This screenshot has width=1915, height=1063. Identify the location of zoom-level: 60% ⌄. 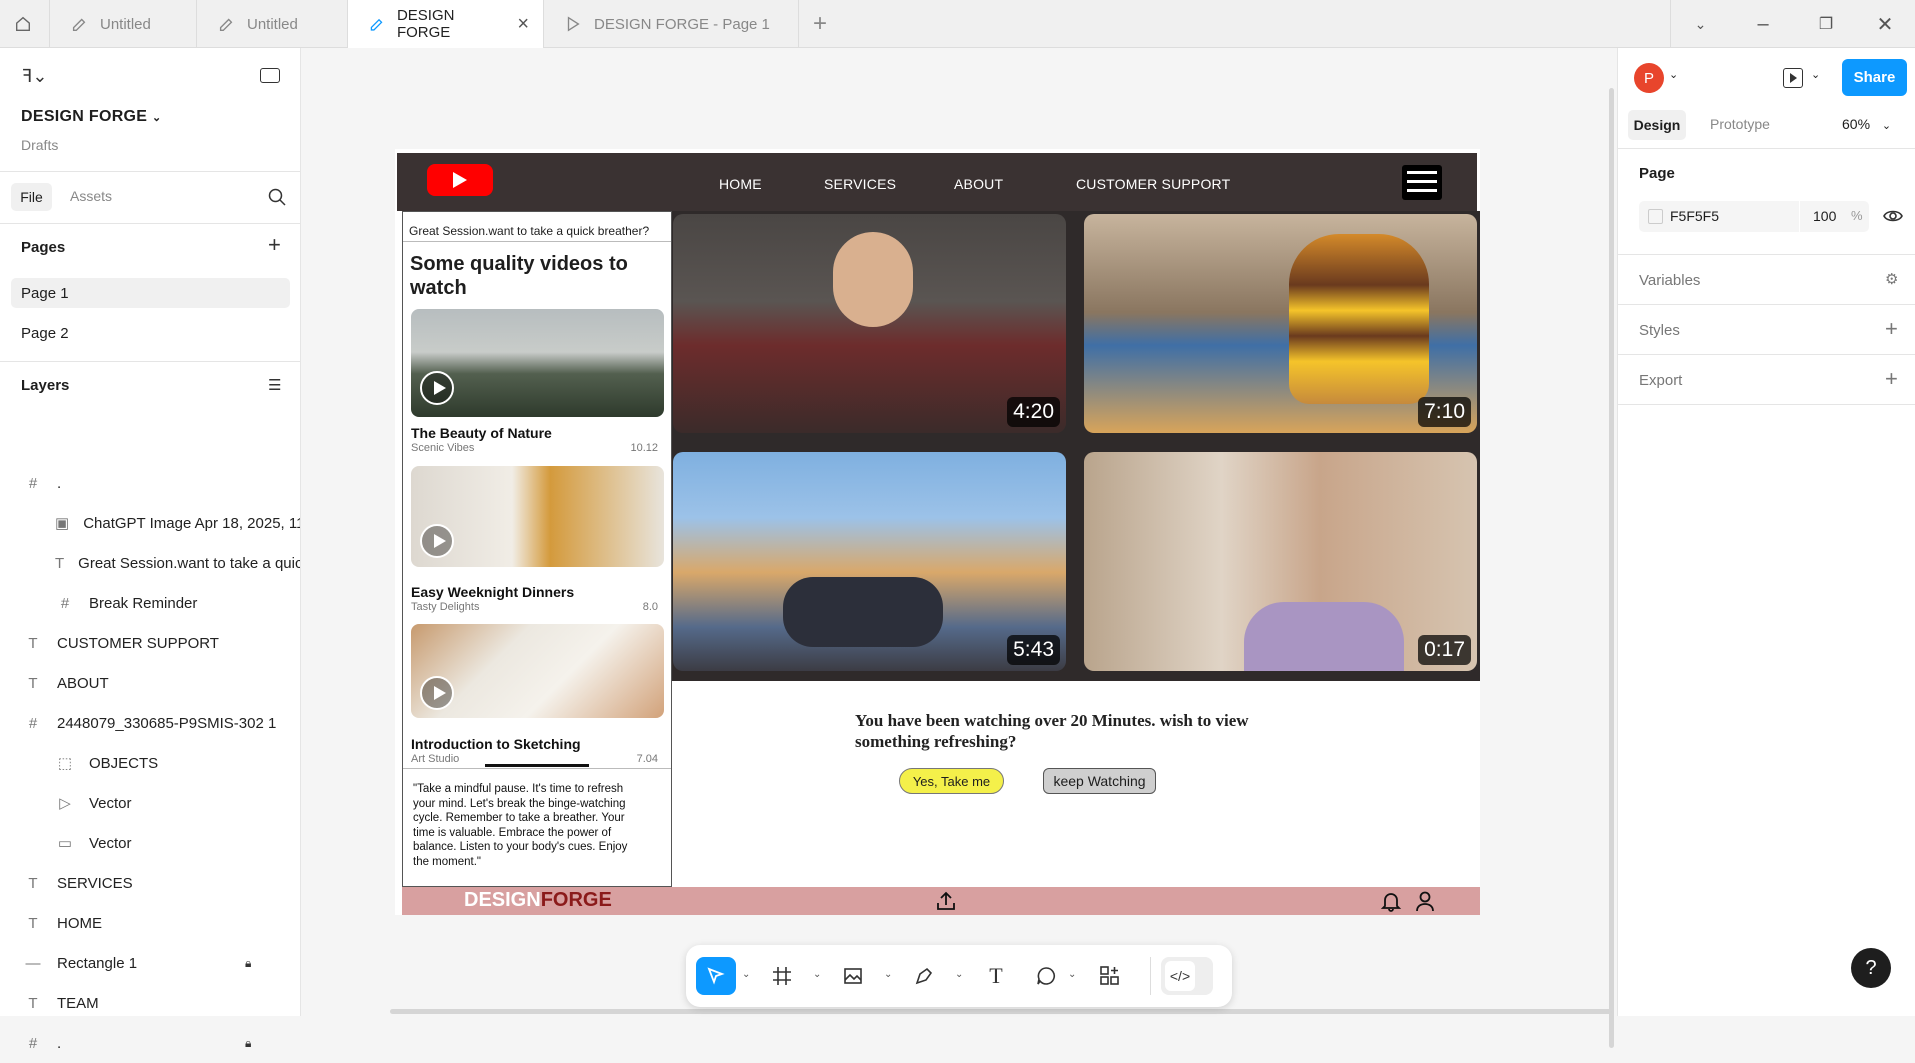
(1866, 124).